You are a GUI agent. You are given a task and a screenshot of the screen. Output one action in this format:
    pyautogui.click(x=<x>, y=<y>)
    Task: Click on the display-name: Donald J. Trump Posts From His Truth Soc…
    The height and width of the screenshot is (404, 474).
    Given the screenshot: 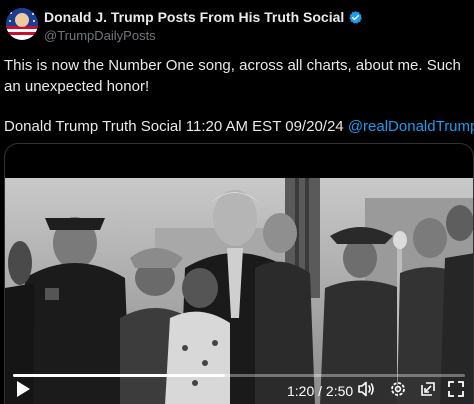 What is the action you would take?
    pyautogui.click(x=194, y=17)
    